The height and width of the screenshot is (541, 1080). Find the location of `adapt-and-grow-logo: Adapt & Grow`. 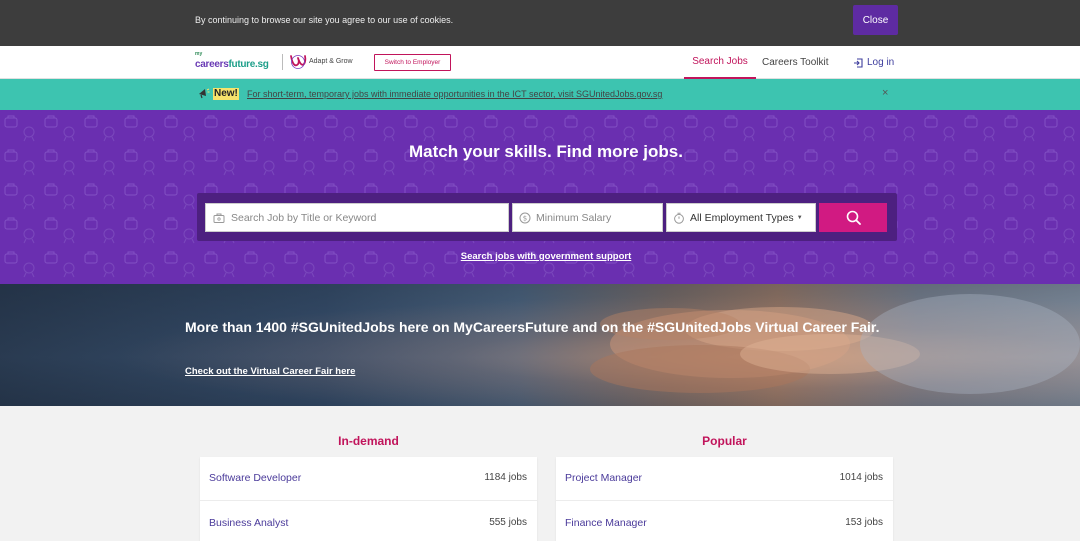

adapt-and-grow-logo: Adapt & Grow is located at coordinates (321, 61).